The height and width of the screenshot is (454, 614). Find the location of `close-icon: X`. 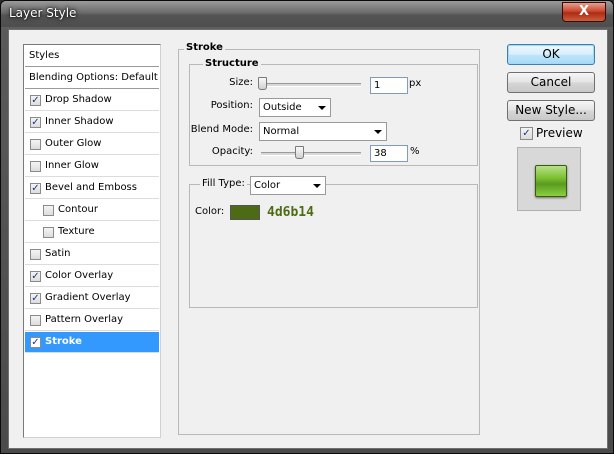

close-icon: X is located at coordinates (584, 11).